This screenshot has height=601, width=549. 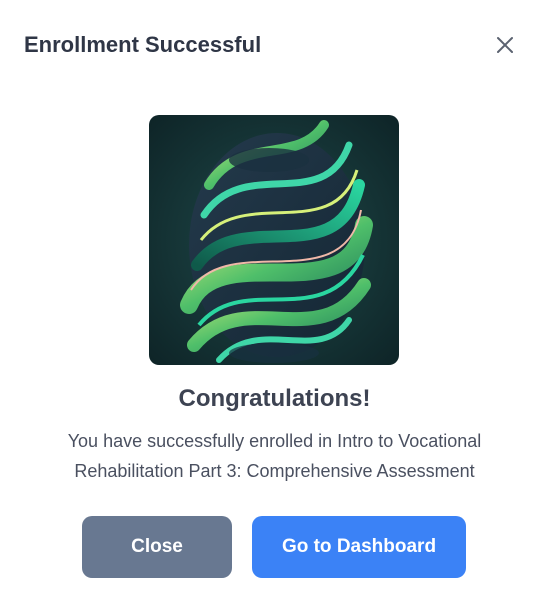 I want to click on close-dialog-button, so click(x=505, y=45).